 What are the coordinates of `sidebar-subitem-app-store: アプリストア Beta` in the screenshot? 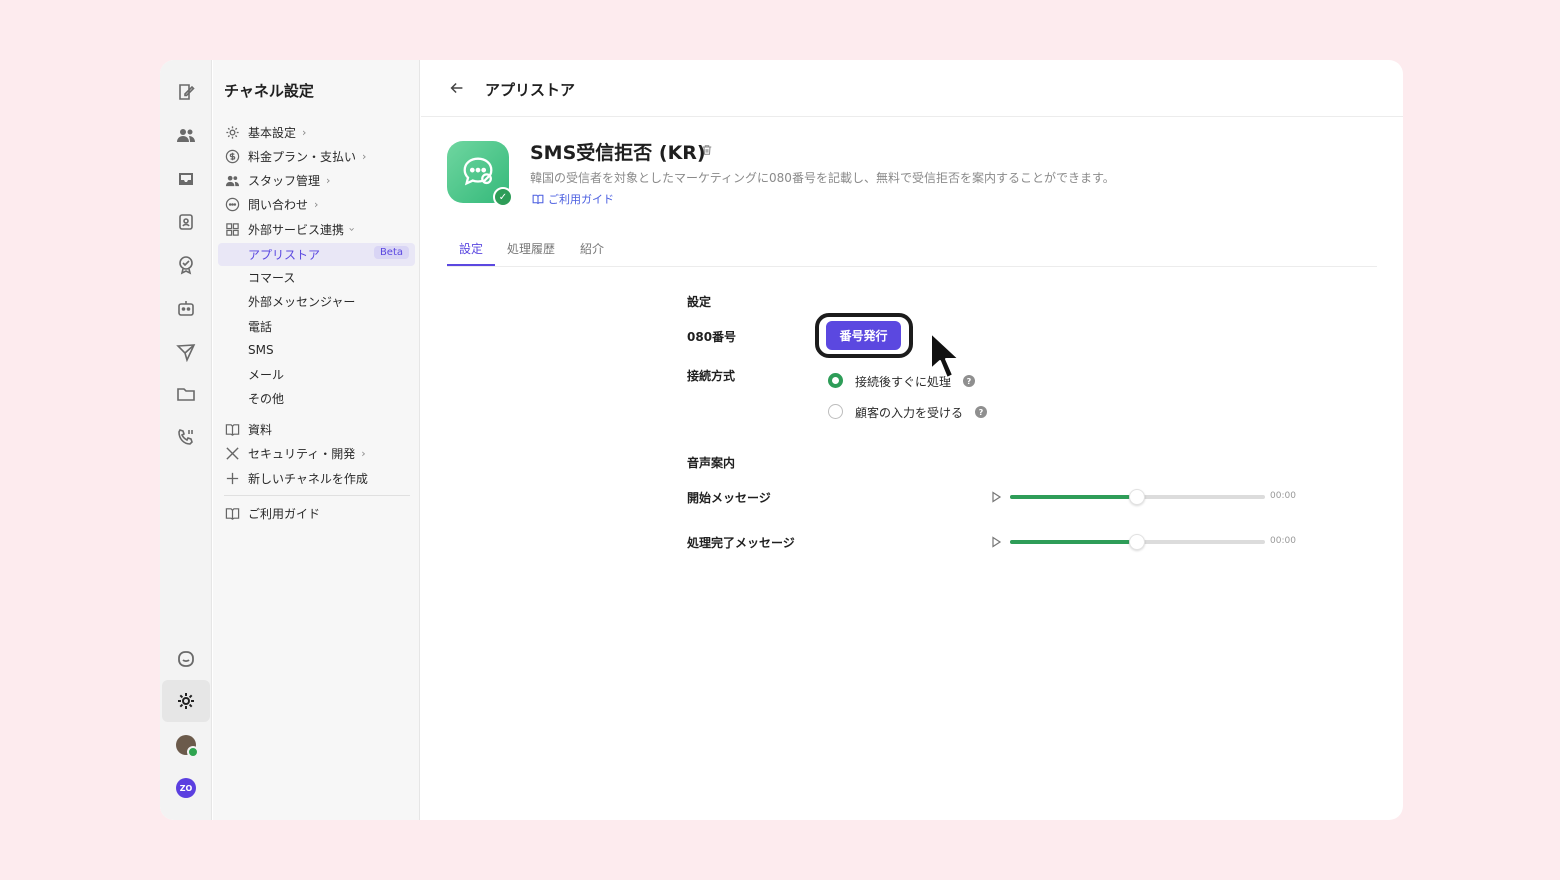 It's located at (316, 254).